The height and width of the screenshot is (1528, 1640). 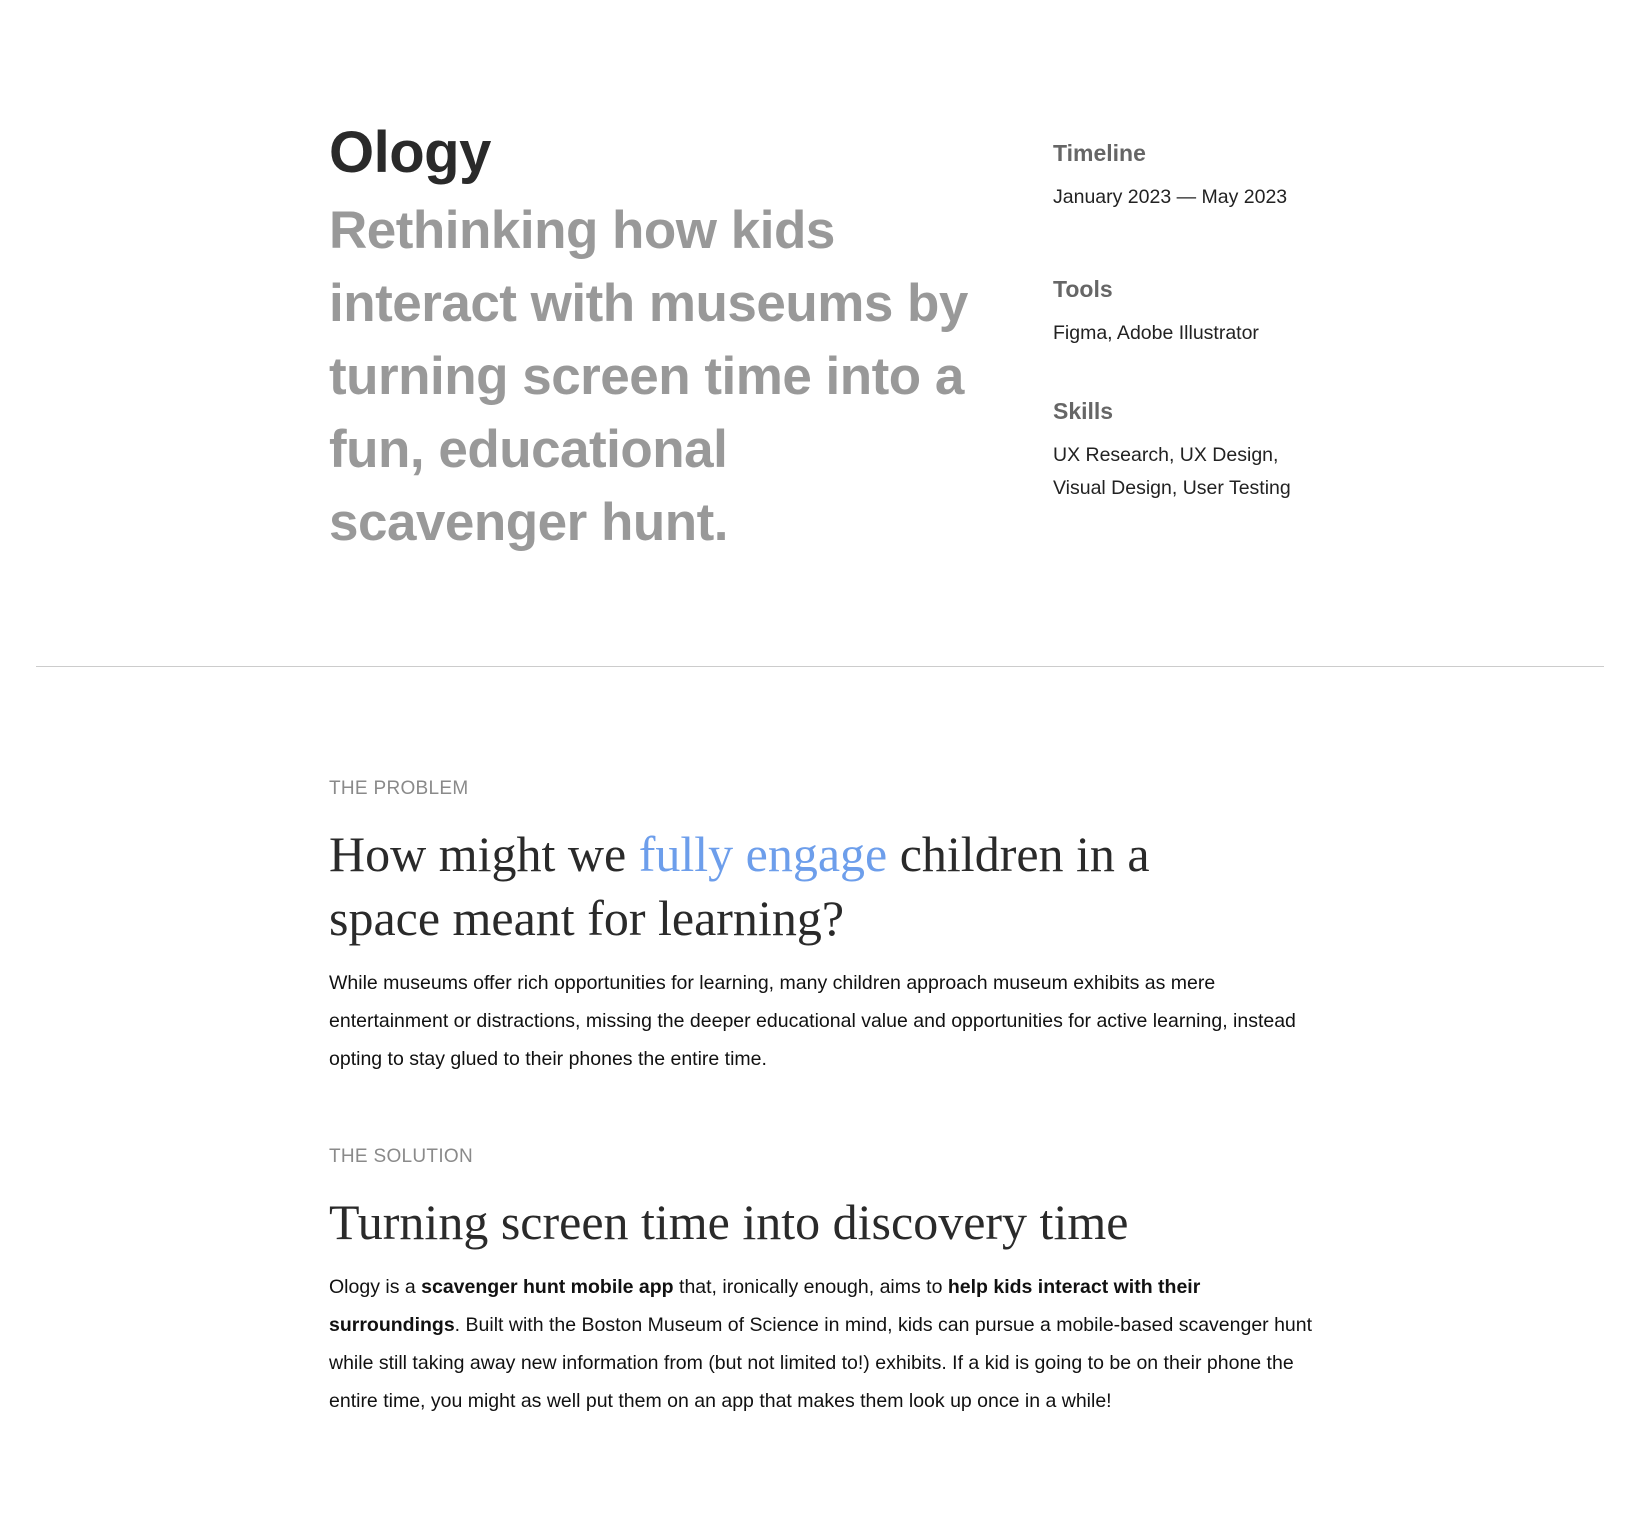 I want to click on skills-line-2: Visual Design, User Testing, so click(x=1172, y=488).